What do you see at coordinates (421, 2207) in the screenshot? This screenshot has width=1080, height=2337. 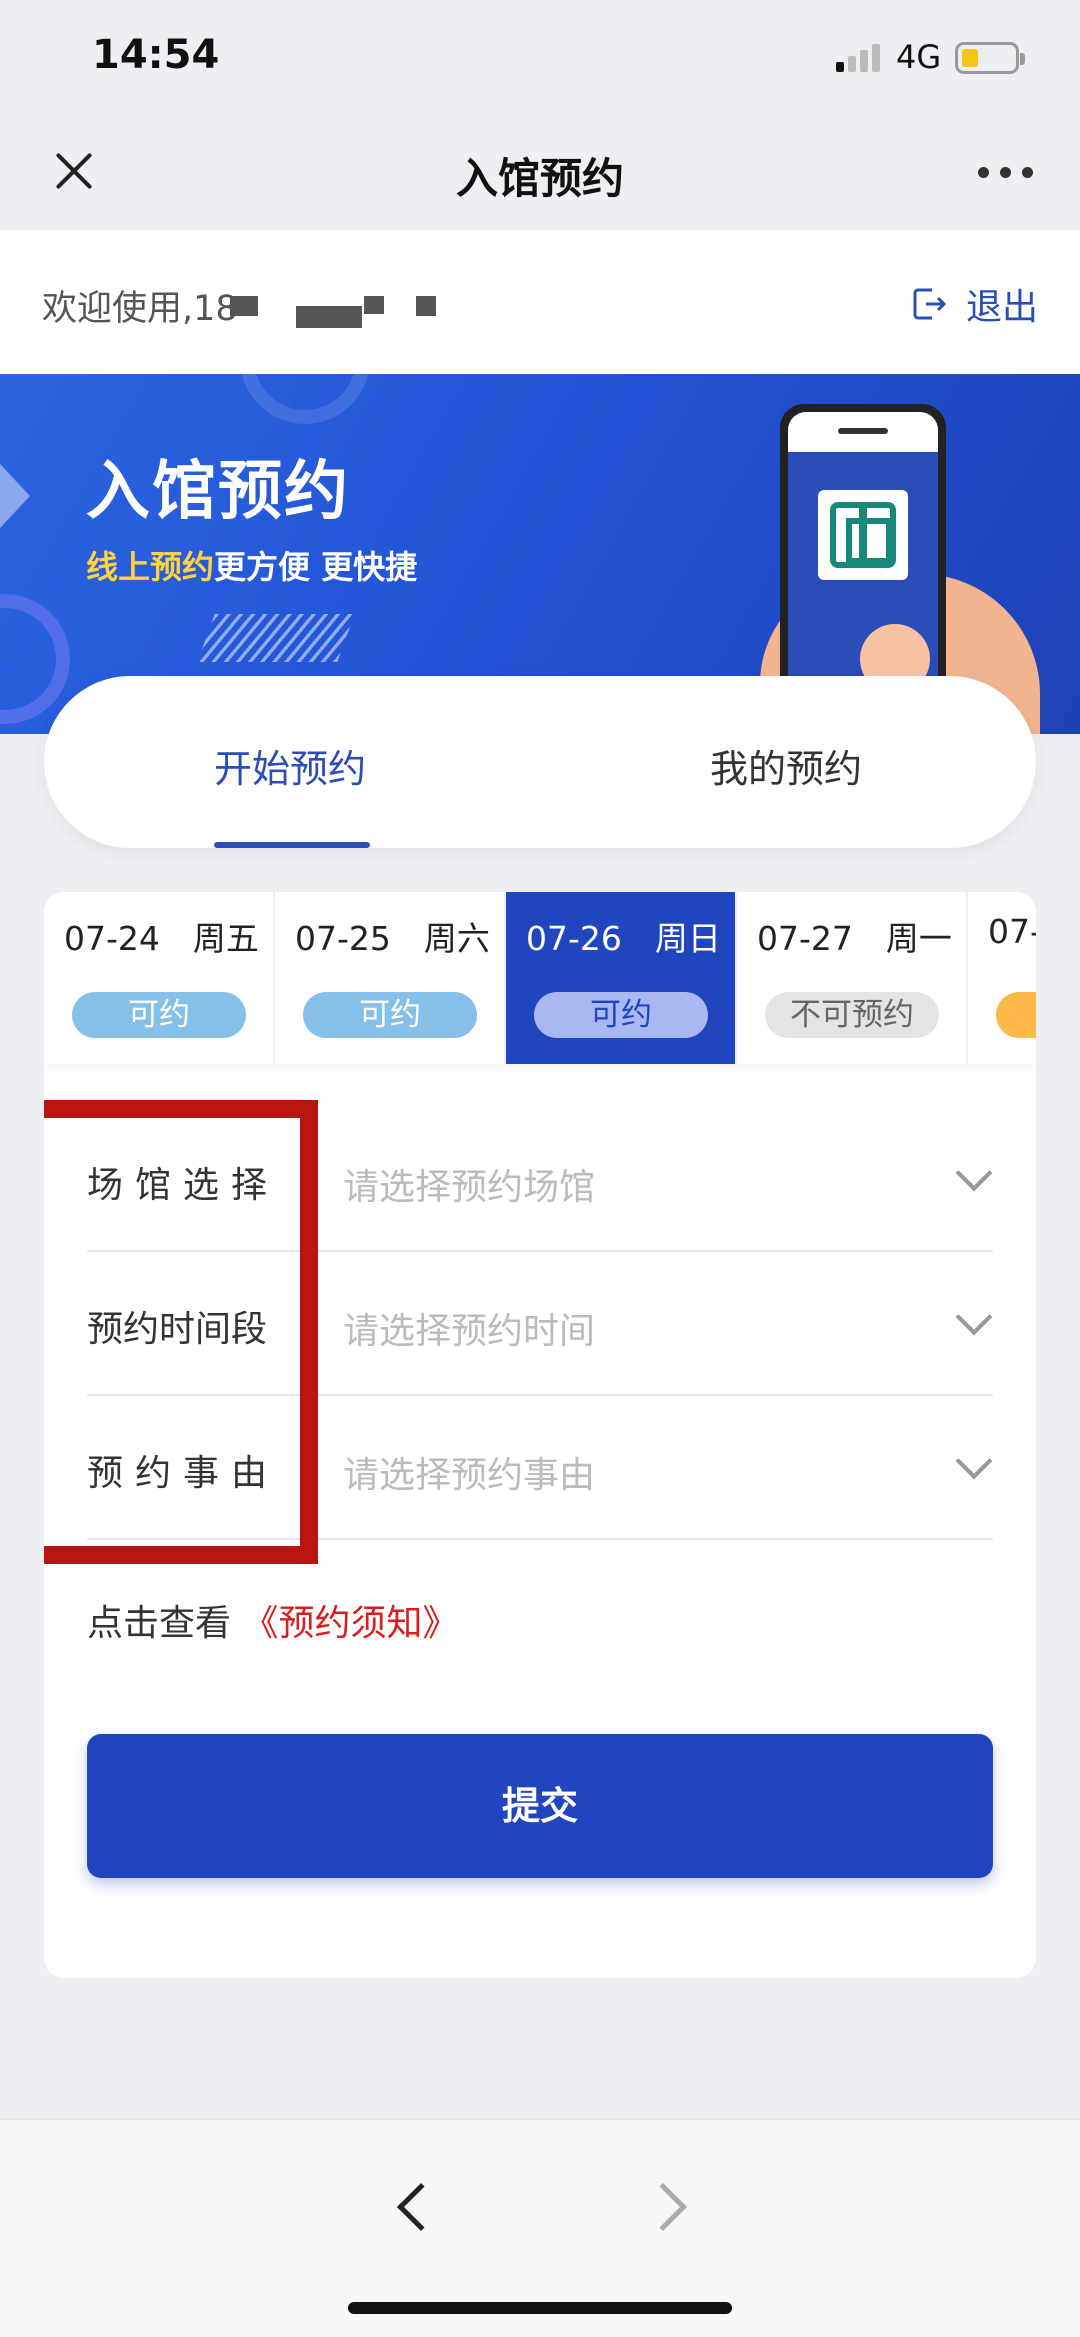 I see `back-icon` at bounding box center [421, 2207].